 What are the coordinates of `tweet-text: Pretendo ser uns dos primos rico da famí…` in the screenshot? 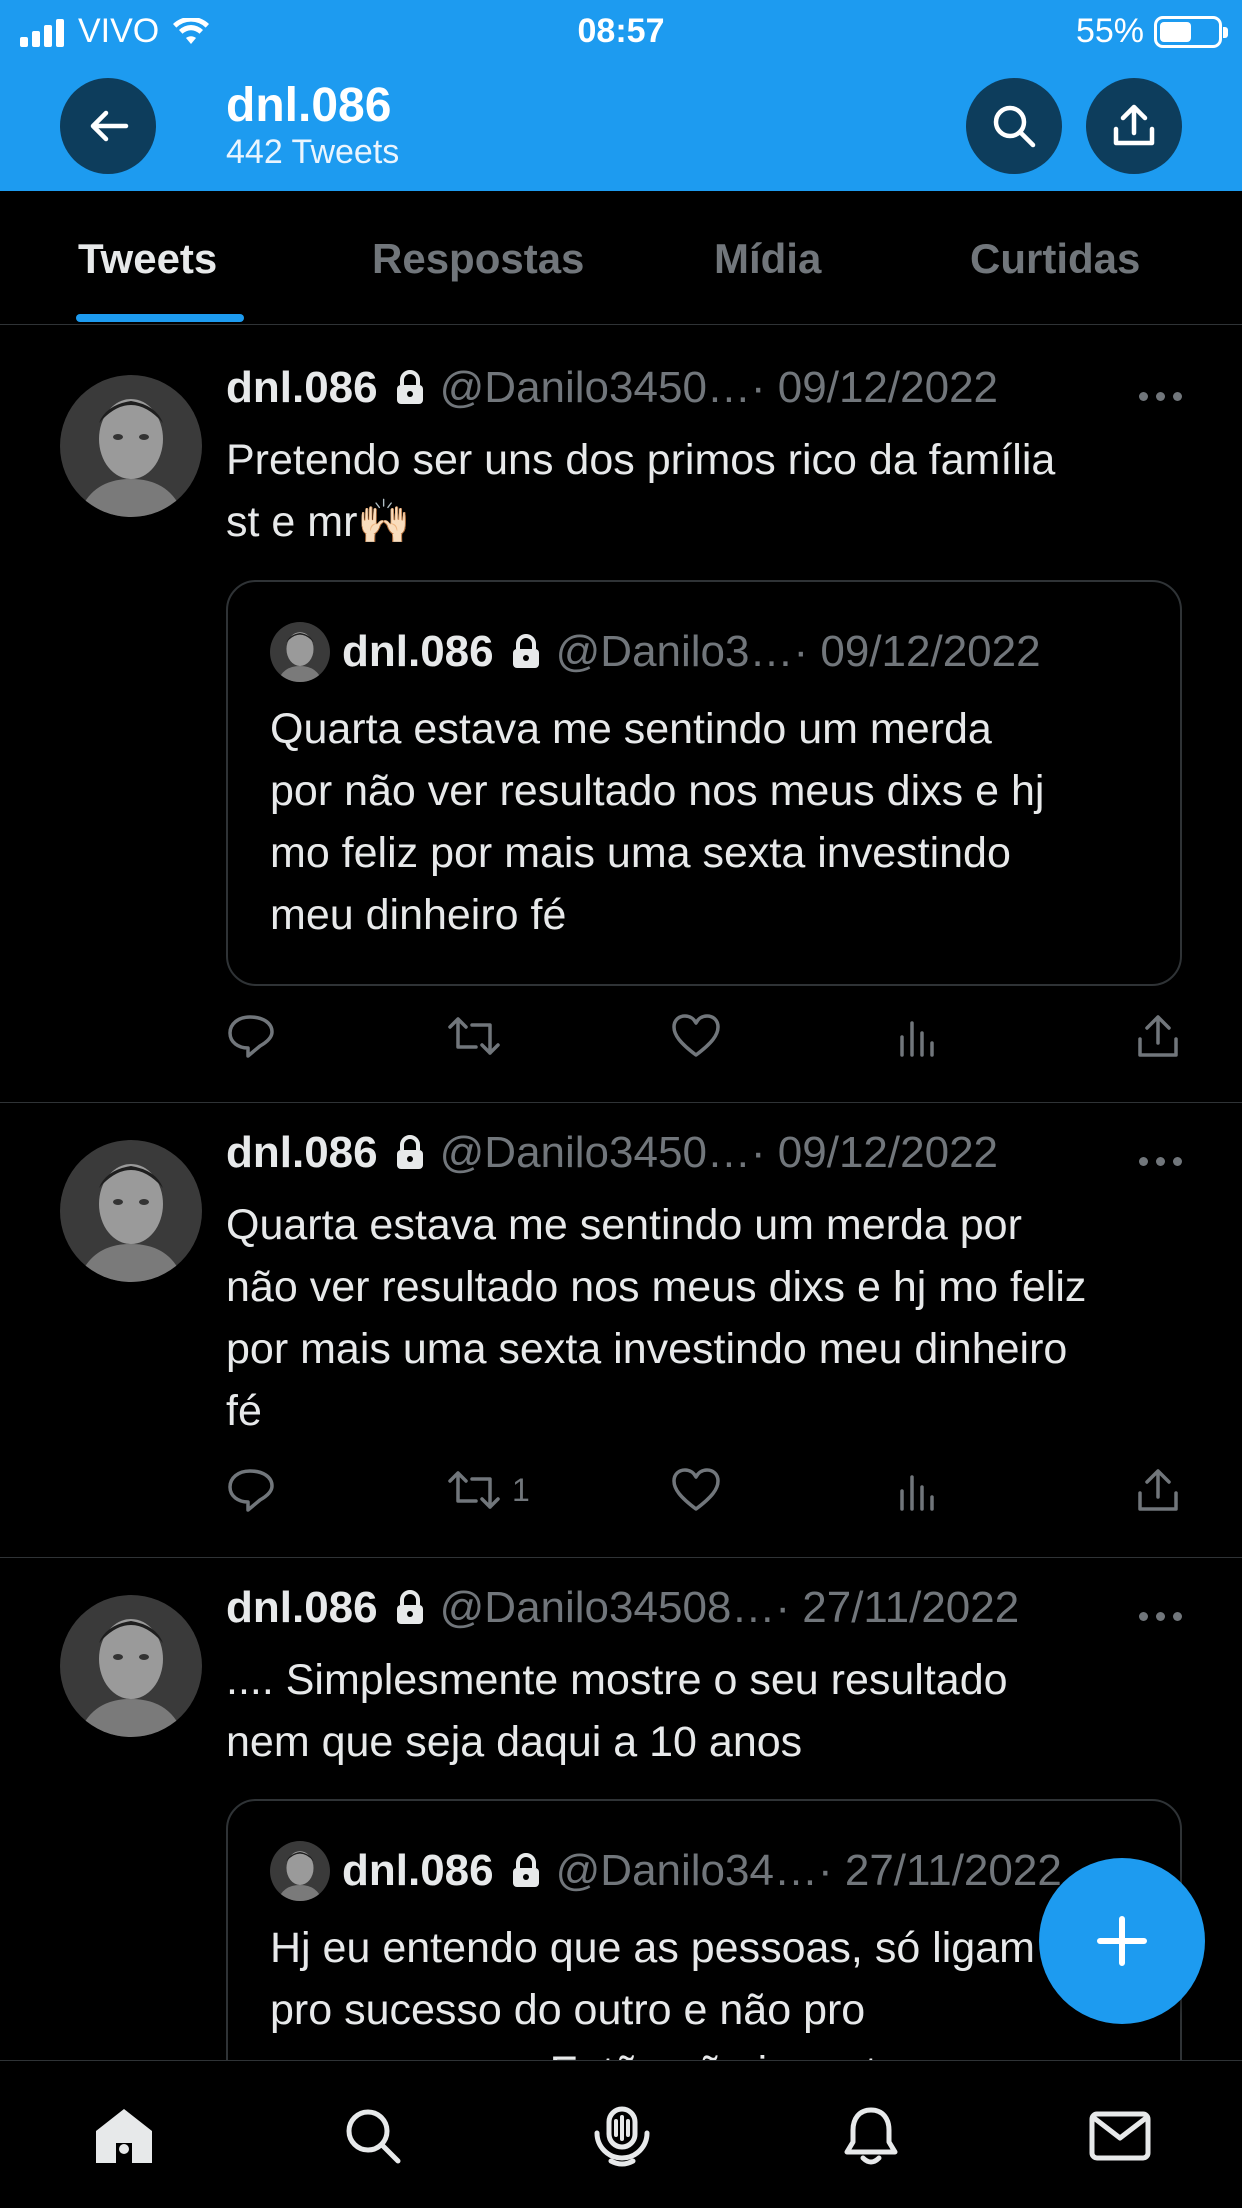 It's located at (641, 491).